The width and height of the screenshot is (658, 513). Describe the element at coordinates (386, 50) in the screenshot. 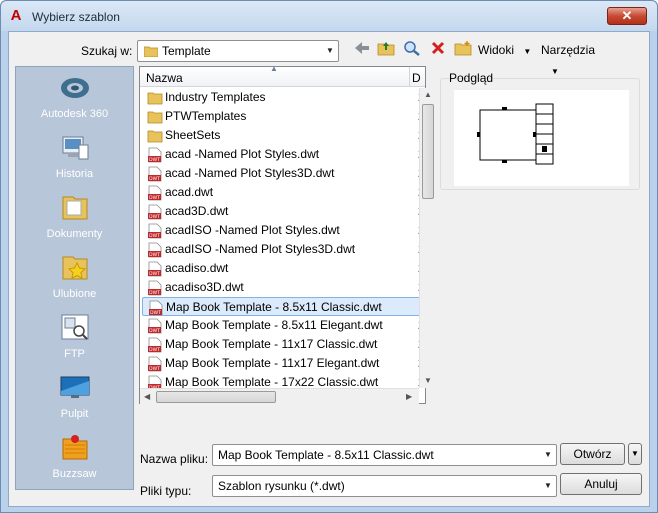

I see `up-folder-icon` at that location.